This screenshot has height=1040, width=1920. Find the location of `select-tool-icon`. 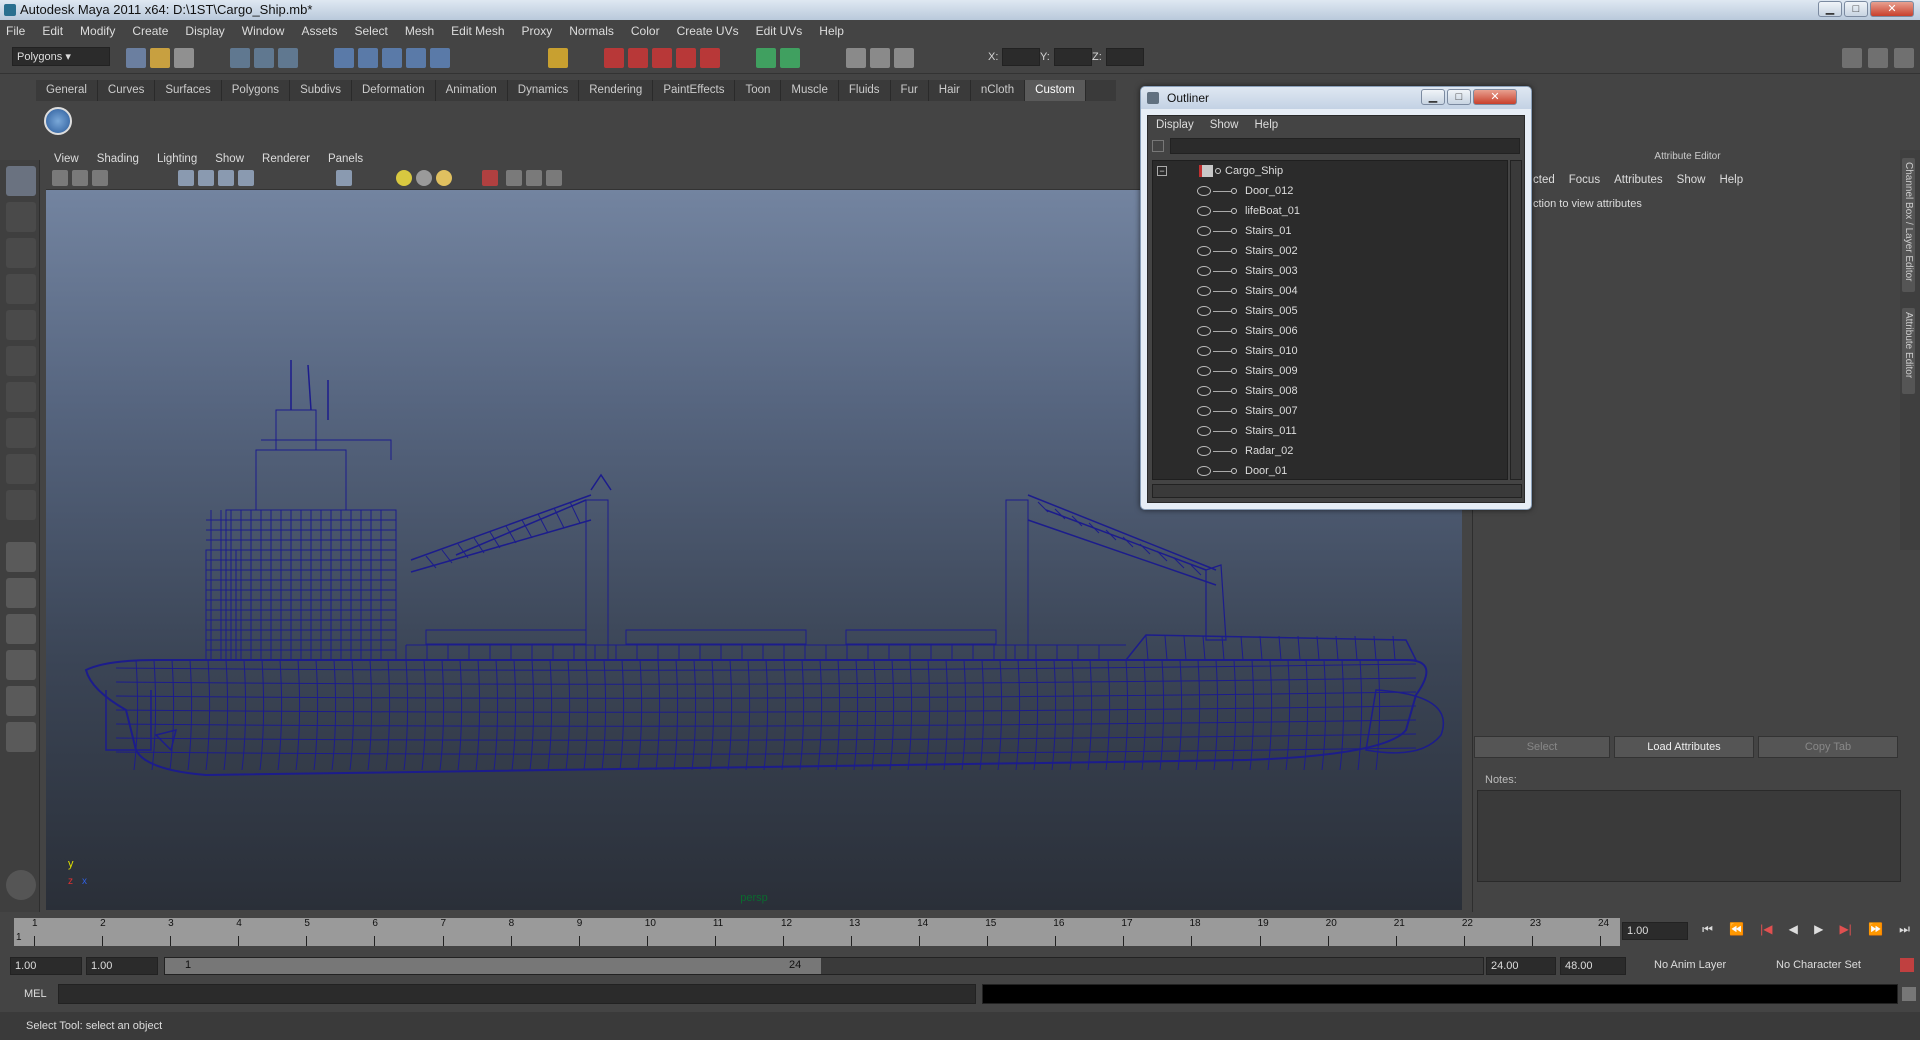

select-tool-icon is located at coordinates (21, 181).